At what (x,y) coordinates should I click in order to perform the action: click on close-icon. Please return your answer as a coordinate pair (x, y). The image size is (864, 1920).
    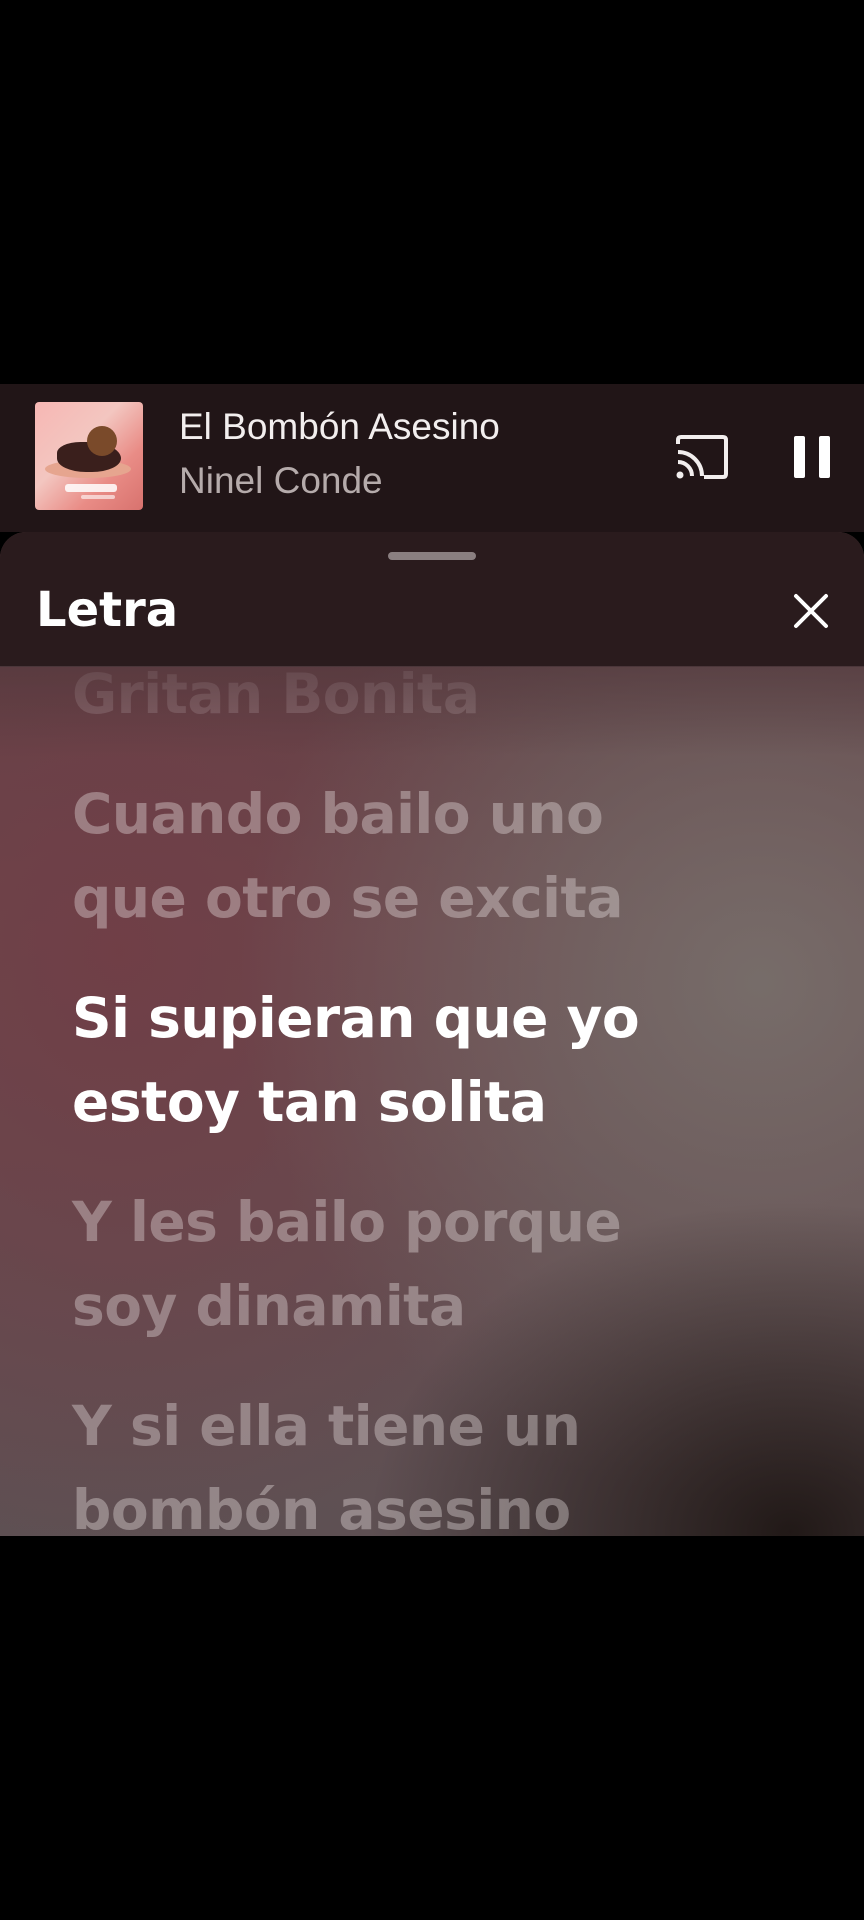
    Looking at the image, I should click on (811, 611).